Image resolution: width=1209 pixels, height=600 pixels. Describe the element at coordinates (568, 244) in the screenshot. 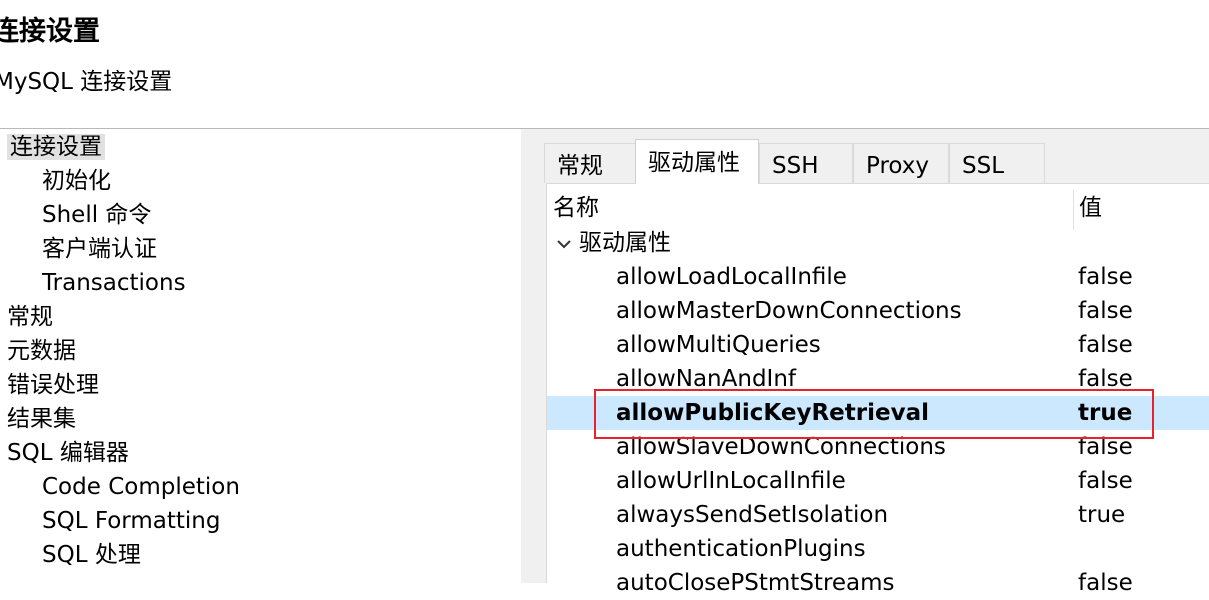

I see `chevron-down-icon` at that location.